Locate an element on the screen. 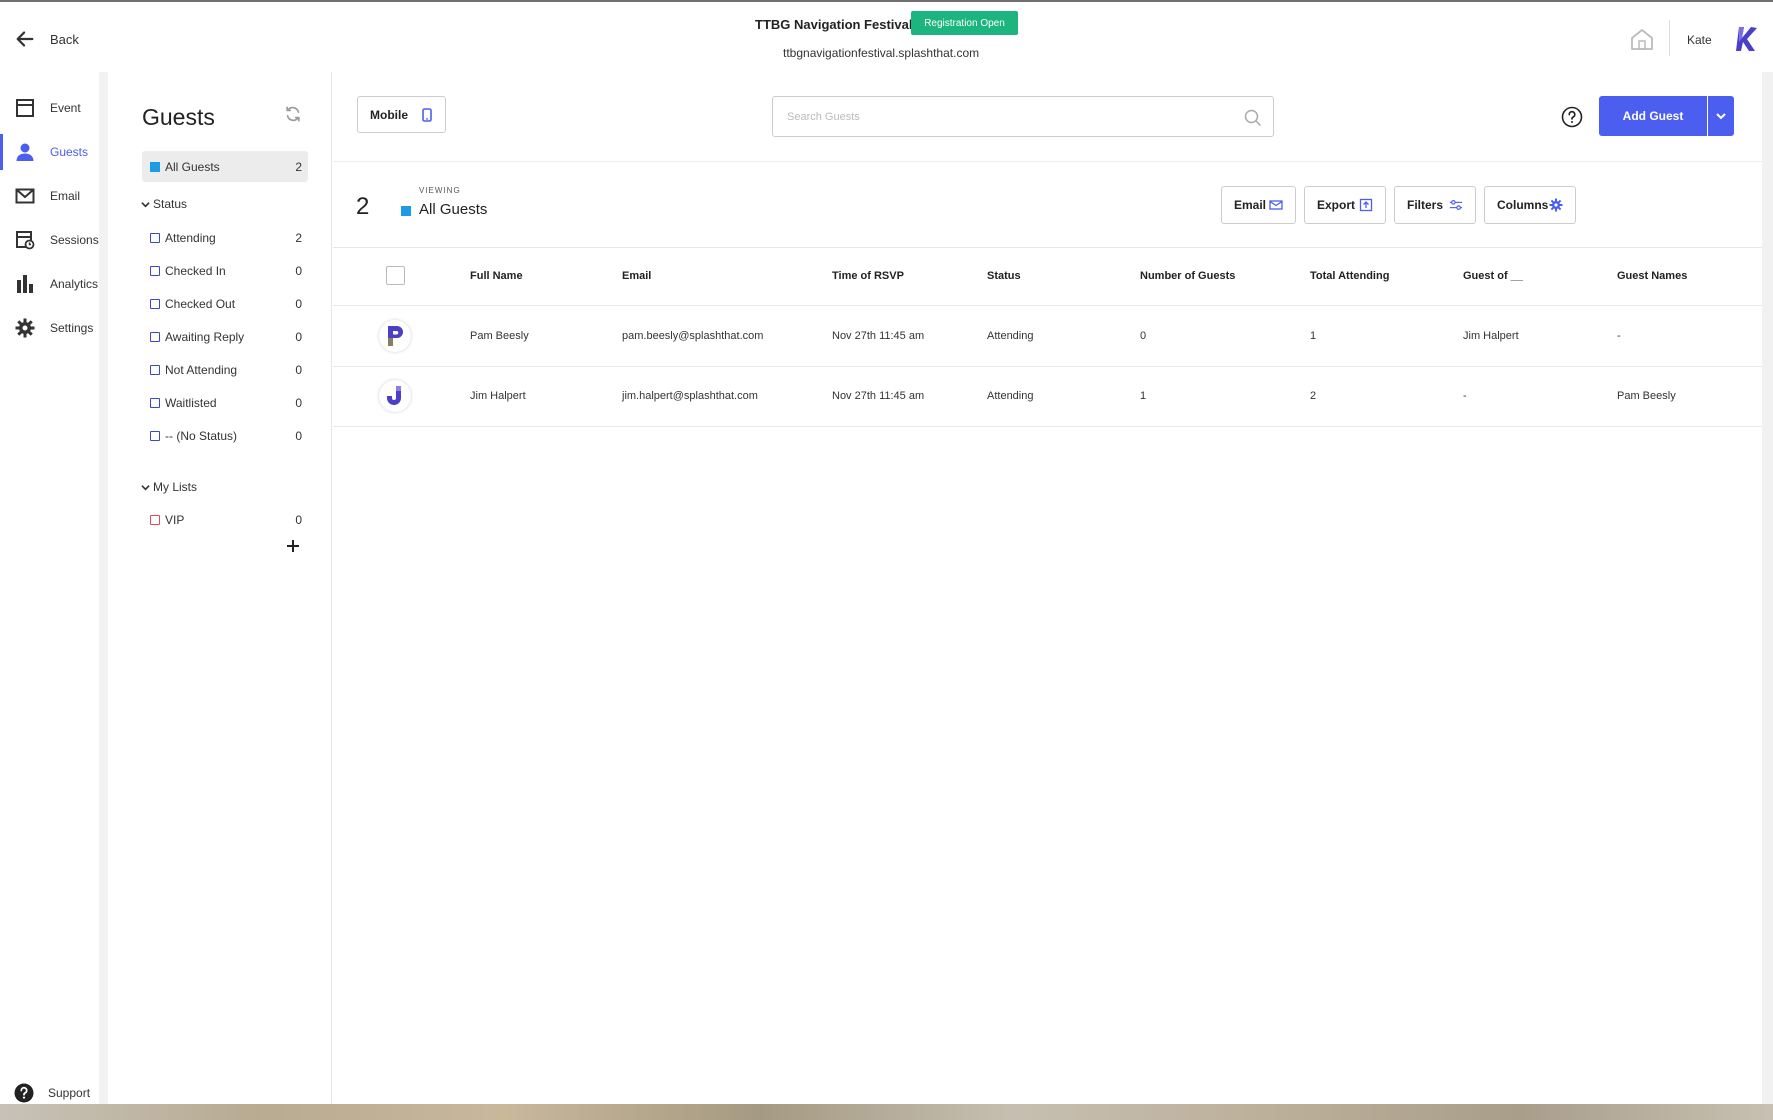 The height and width of the screenshot is (1120, 1773). status-item-not-attending: Not Attending 0 is located at coordinates (225, 370).